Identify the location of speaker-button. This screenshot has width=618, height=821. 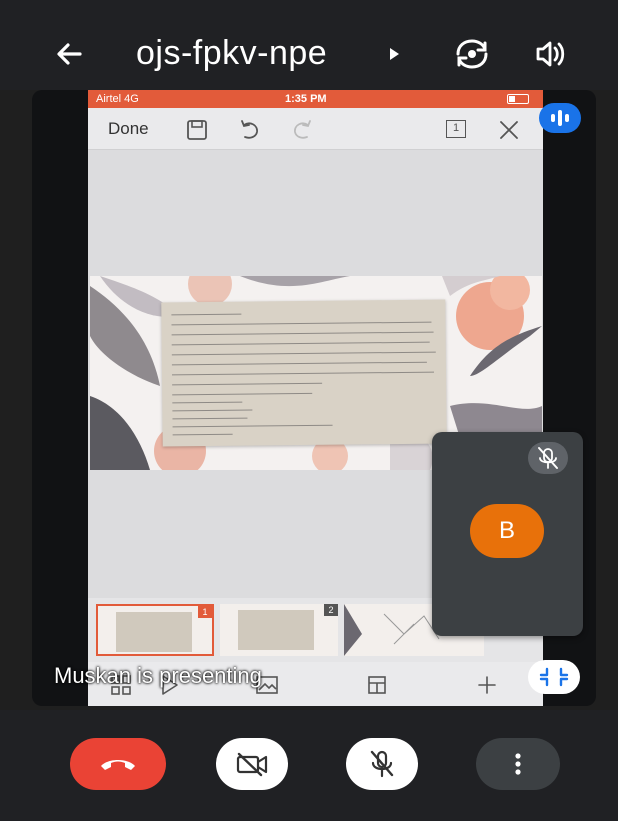
(550, 54).